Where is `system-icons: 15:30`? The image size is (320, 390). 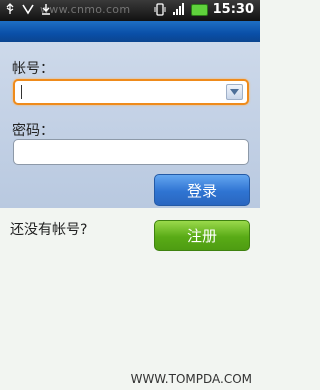
system-icons: 15:30 is located at coordinates (203, 9).